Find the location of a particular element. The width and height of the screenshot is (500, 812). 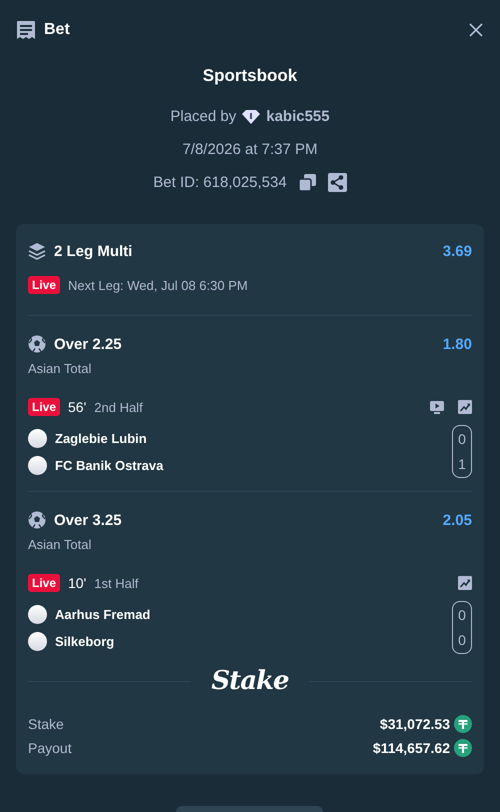

total-label: Stake is located at coordinates (46, 724).